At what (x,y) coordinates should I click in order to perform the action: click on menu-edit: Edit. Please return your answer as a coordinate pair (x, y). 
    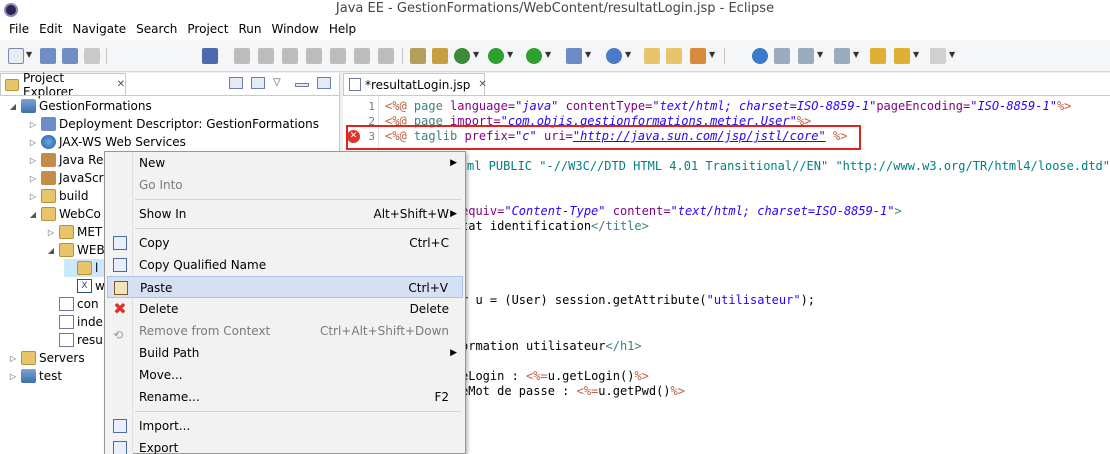
    Looking at the image, I should click on (50, 30).